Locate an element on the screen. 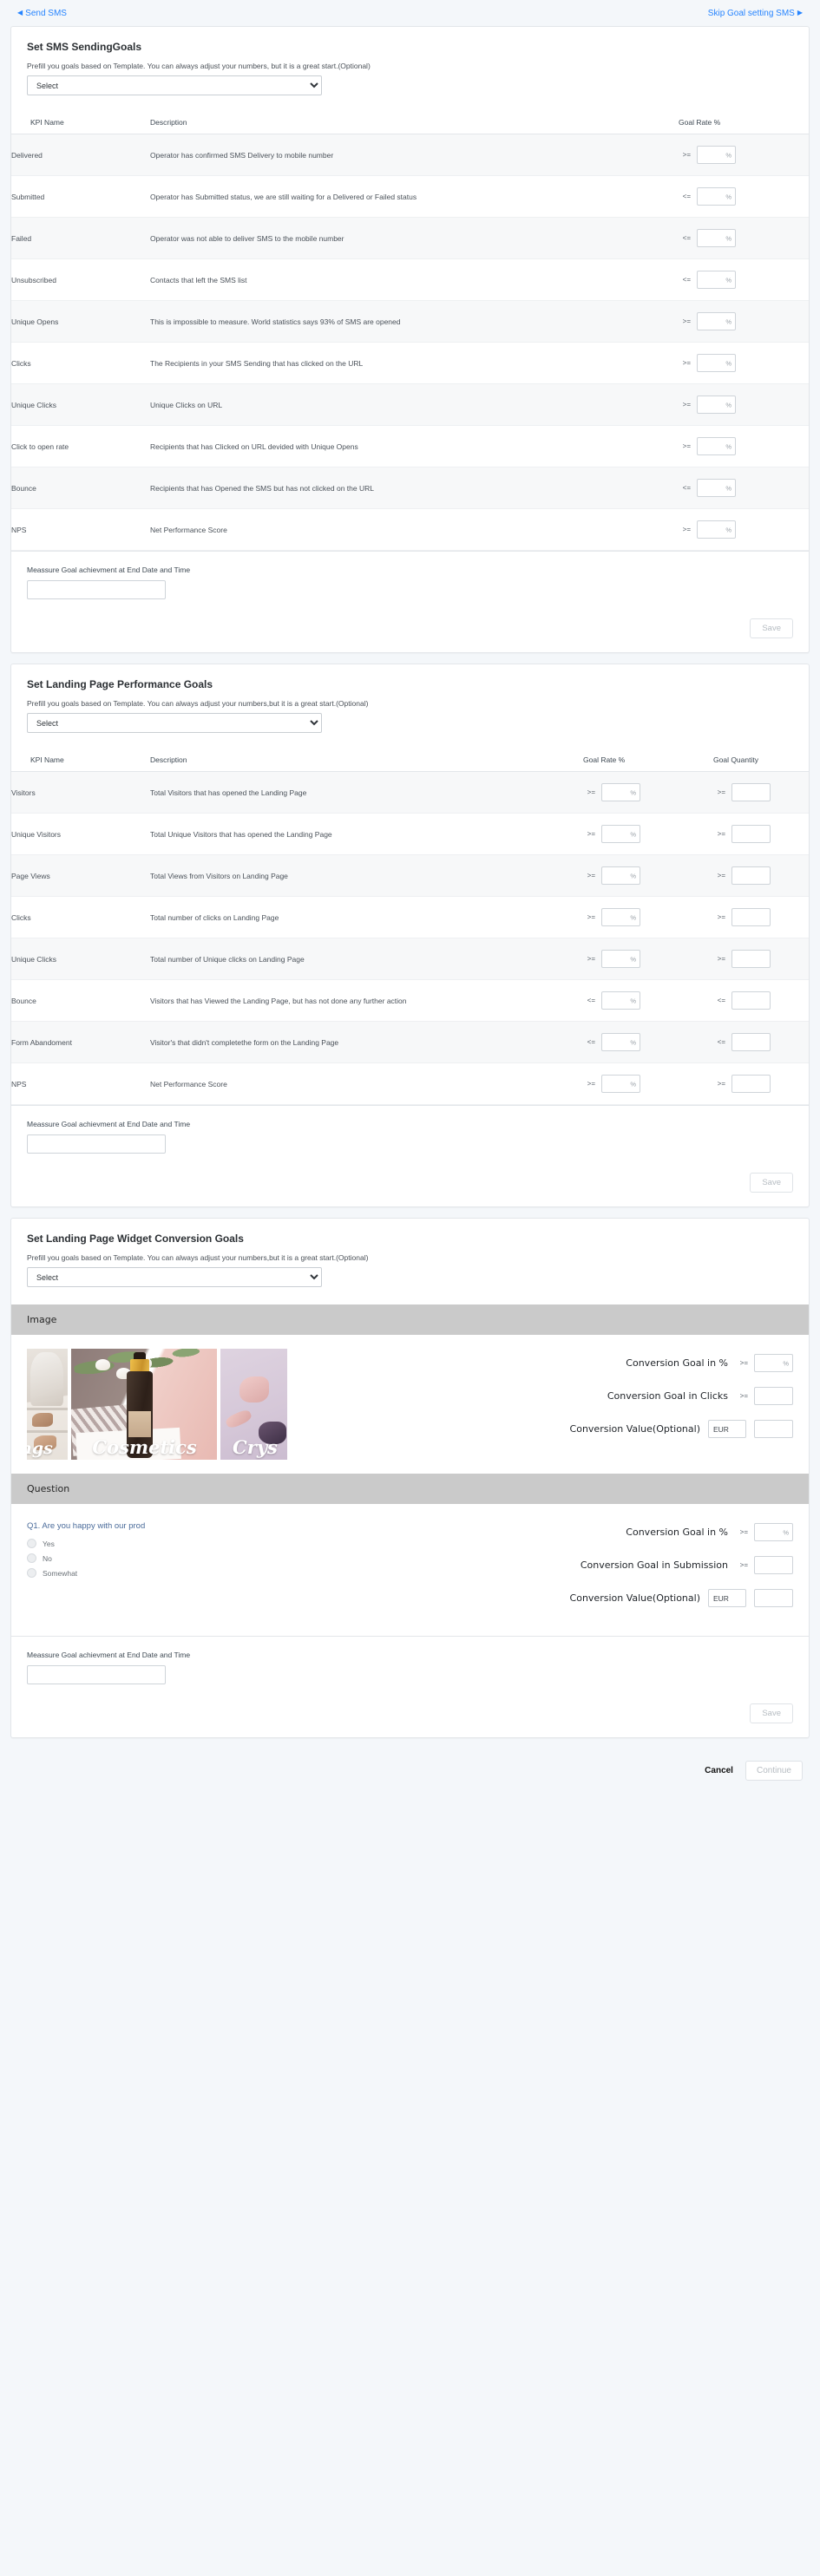 The height and width of the screenshot is (2576, 820). sms-kpi-header-row: KPI Name Description Goal Rate % is located at coordinates (410, 123).